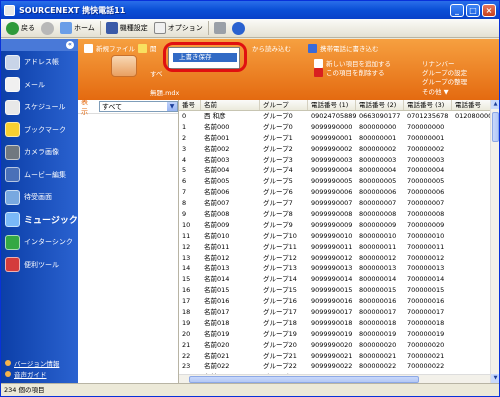  I want to click on table-row: 9 名前008 グループ8 9099990008 800000008 700000008, so click(339, 214).